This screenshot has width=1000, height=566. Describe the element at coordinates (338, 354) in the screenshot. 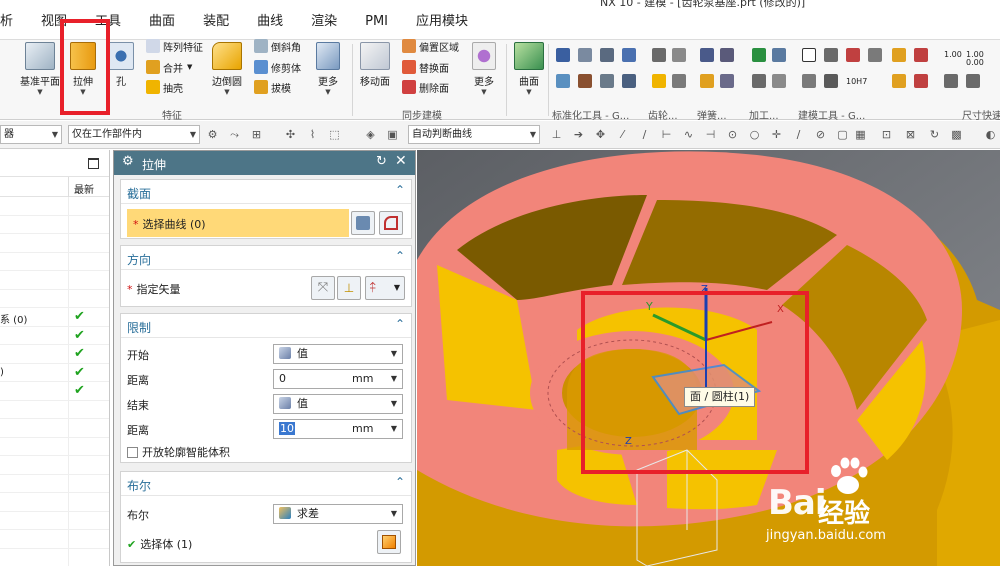

I see `start-option-dropdown: 值 ▼` at that location.